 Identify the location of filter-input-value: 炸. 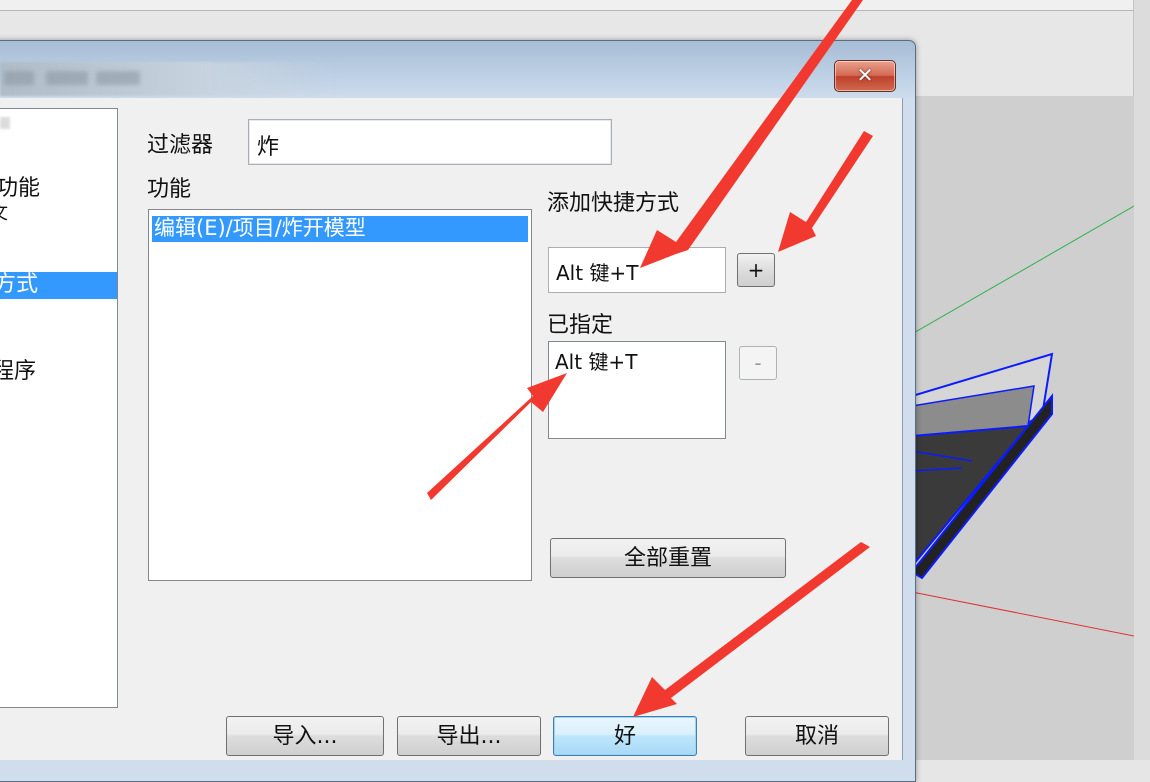
(268, 147).